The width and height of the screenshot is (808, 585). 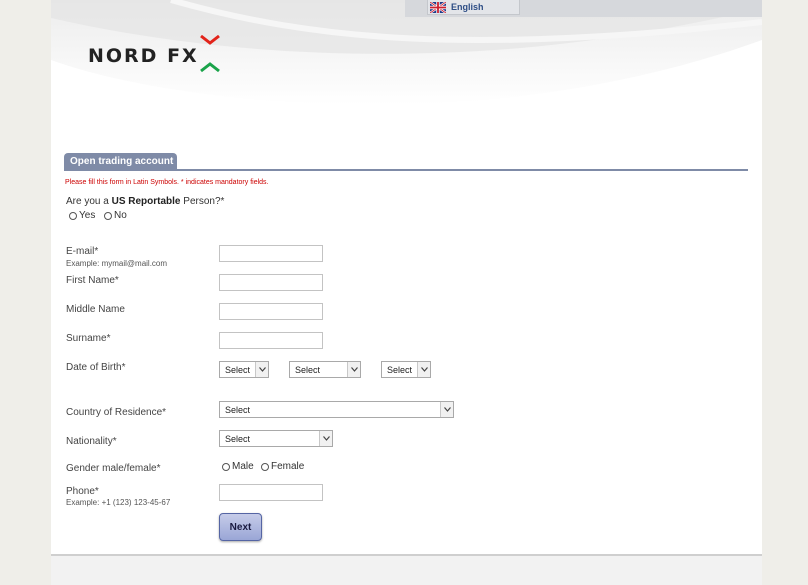 I want to click on middle-name-field, so click(x=271, y=311).